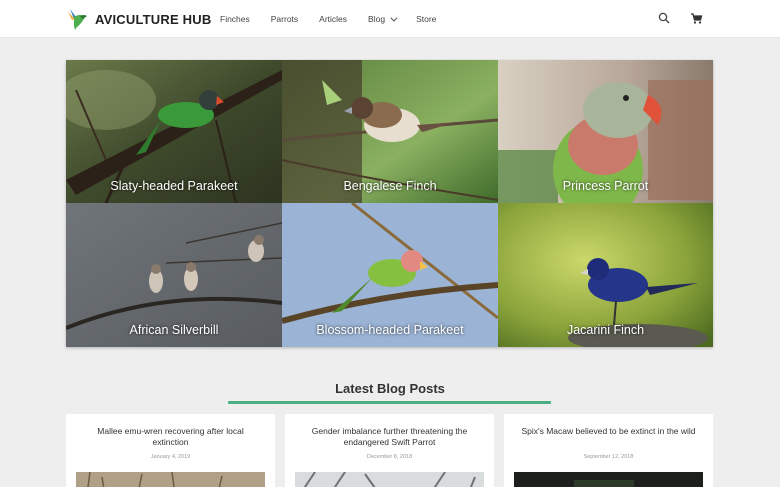 This screenshot has height=487, width=780. What do you see at coordinates (174, 186) in the screenshot?
I see `tile-caption: Slaty-headed Parakeet` at bounding box center [174, 186].